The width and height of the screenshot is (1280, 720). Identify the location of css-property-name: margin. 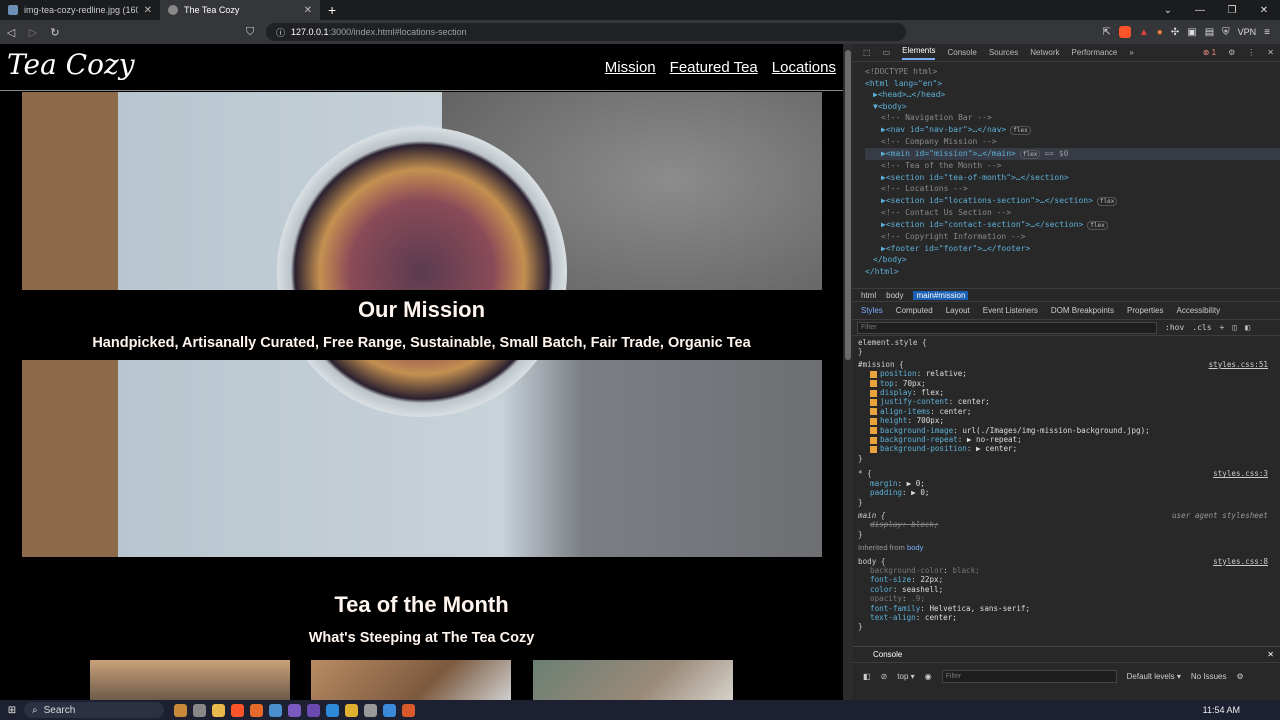
(883, 483).